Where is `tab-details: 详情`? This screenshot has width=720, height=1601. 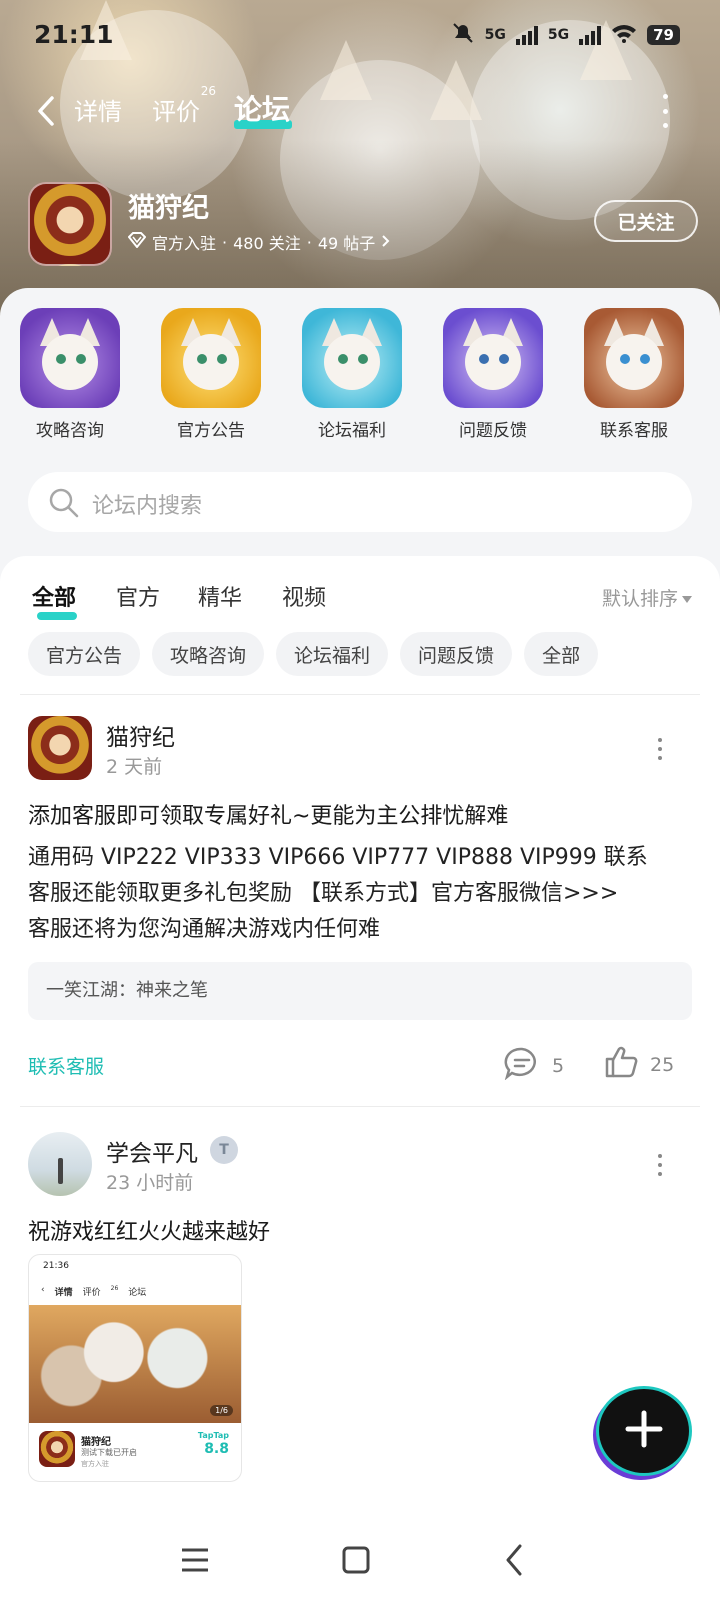
tab-details: 详情 is located at coordinates (98, 109).